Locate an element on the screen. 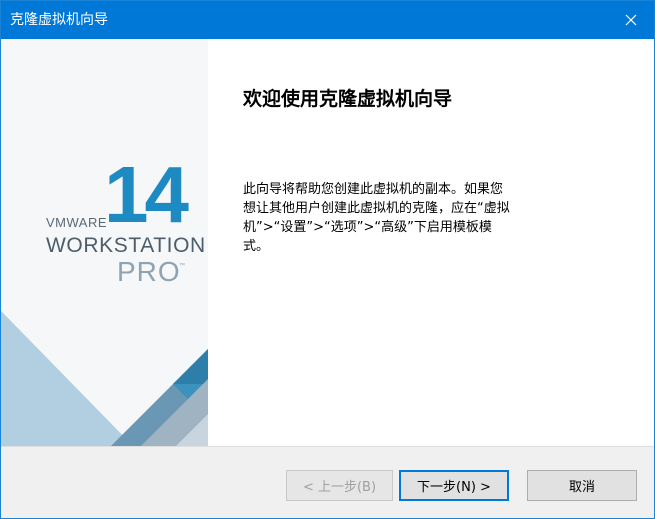 Image resolution: width=655 pixels, height=519 pixels. title-bar: 克隆虚拟机向导 is located at coordinates (327, 20).